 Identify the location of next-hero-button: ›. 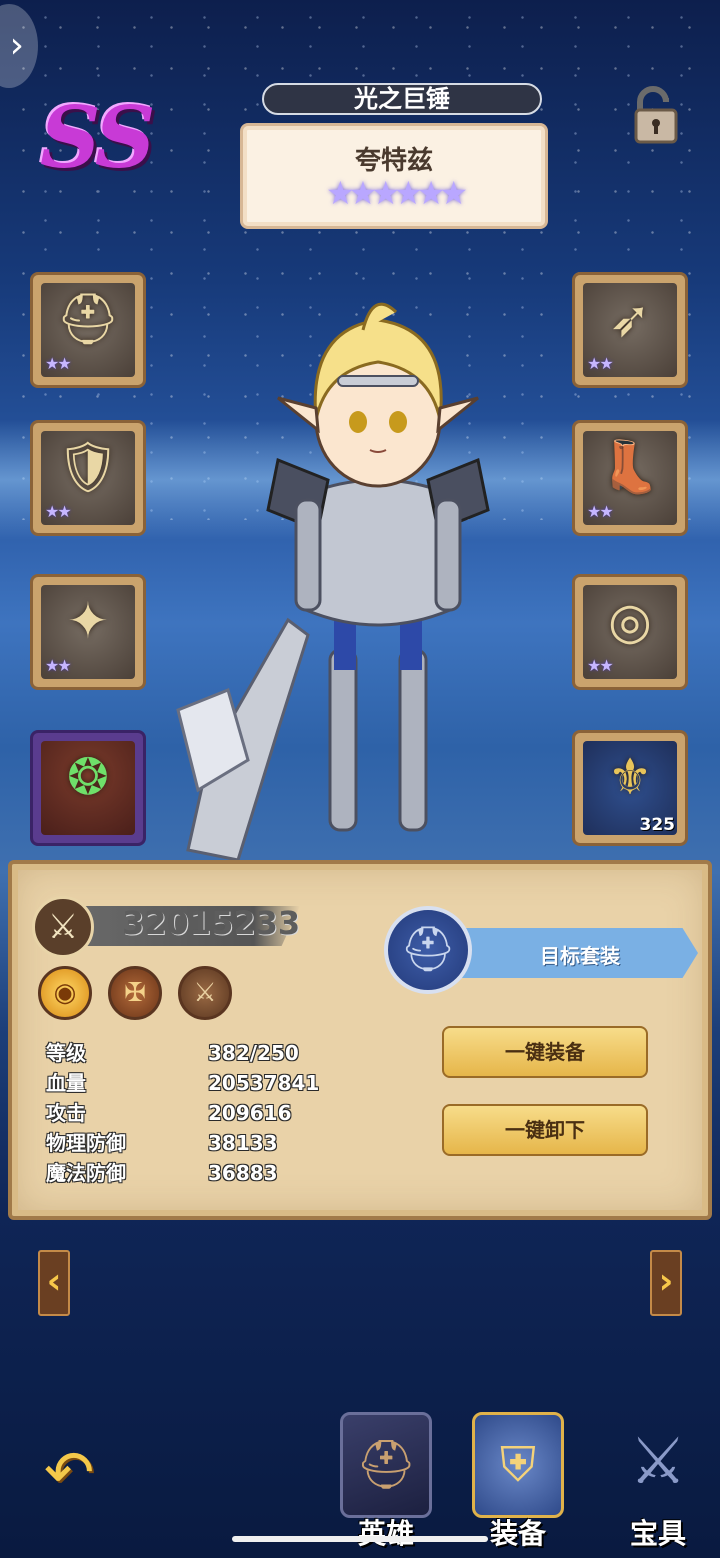
(666, 1283).